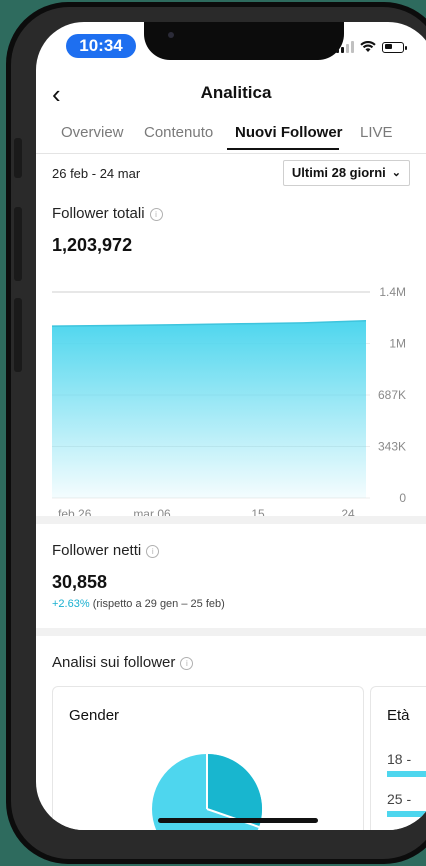 The image size is (426, 866). Describe the element at coordinates (236, 92) in the screenshot. I see `page-title: Analitica` at that location.